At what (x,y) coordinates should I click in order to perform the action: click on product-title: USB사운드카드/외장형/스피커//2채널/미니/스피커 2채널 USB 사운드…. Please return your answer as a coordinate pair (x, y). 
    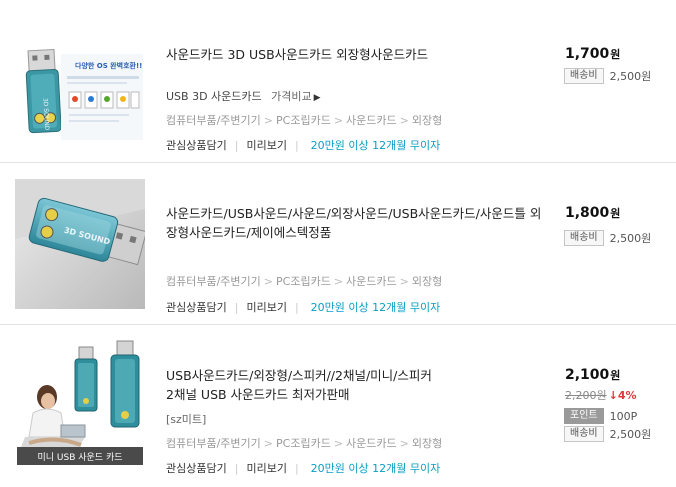
    Looking at the image, I should click on (356, 385).